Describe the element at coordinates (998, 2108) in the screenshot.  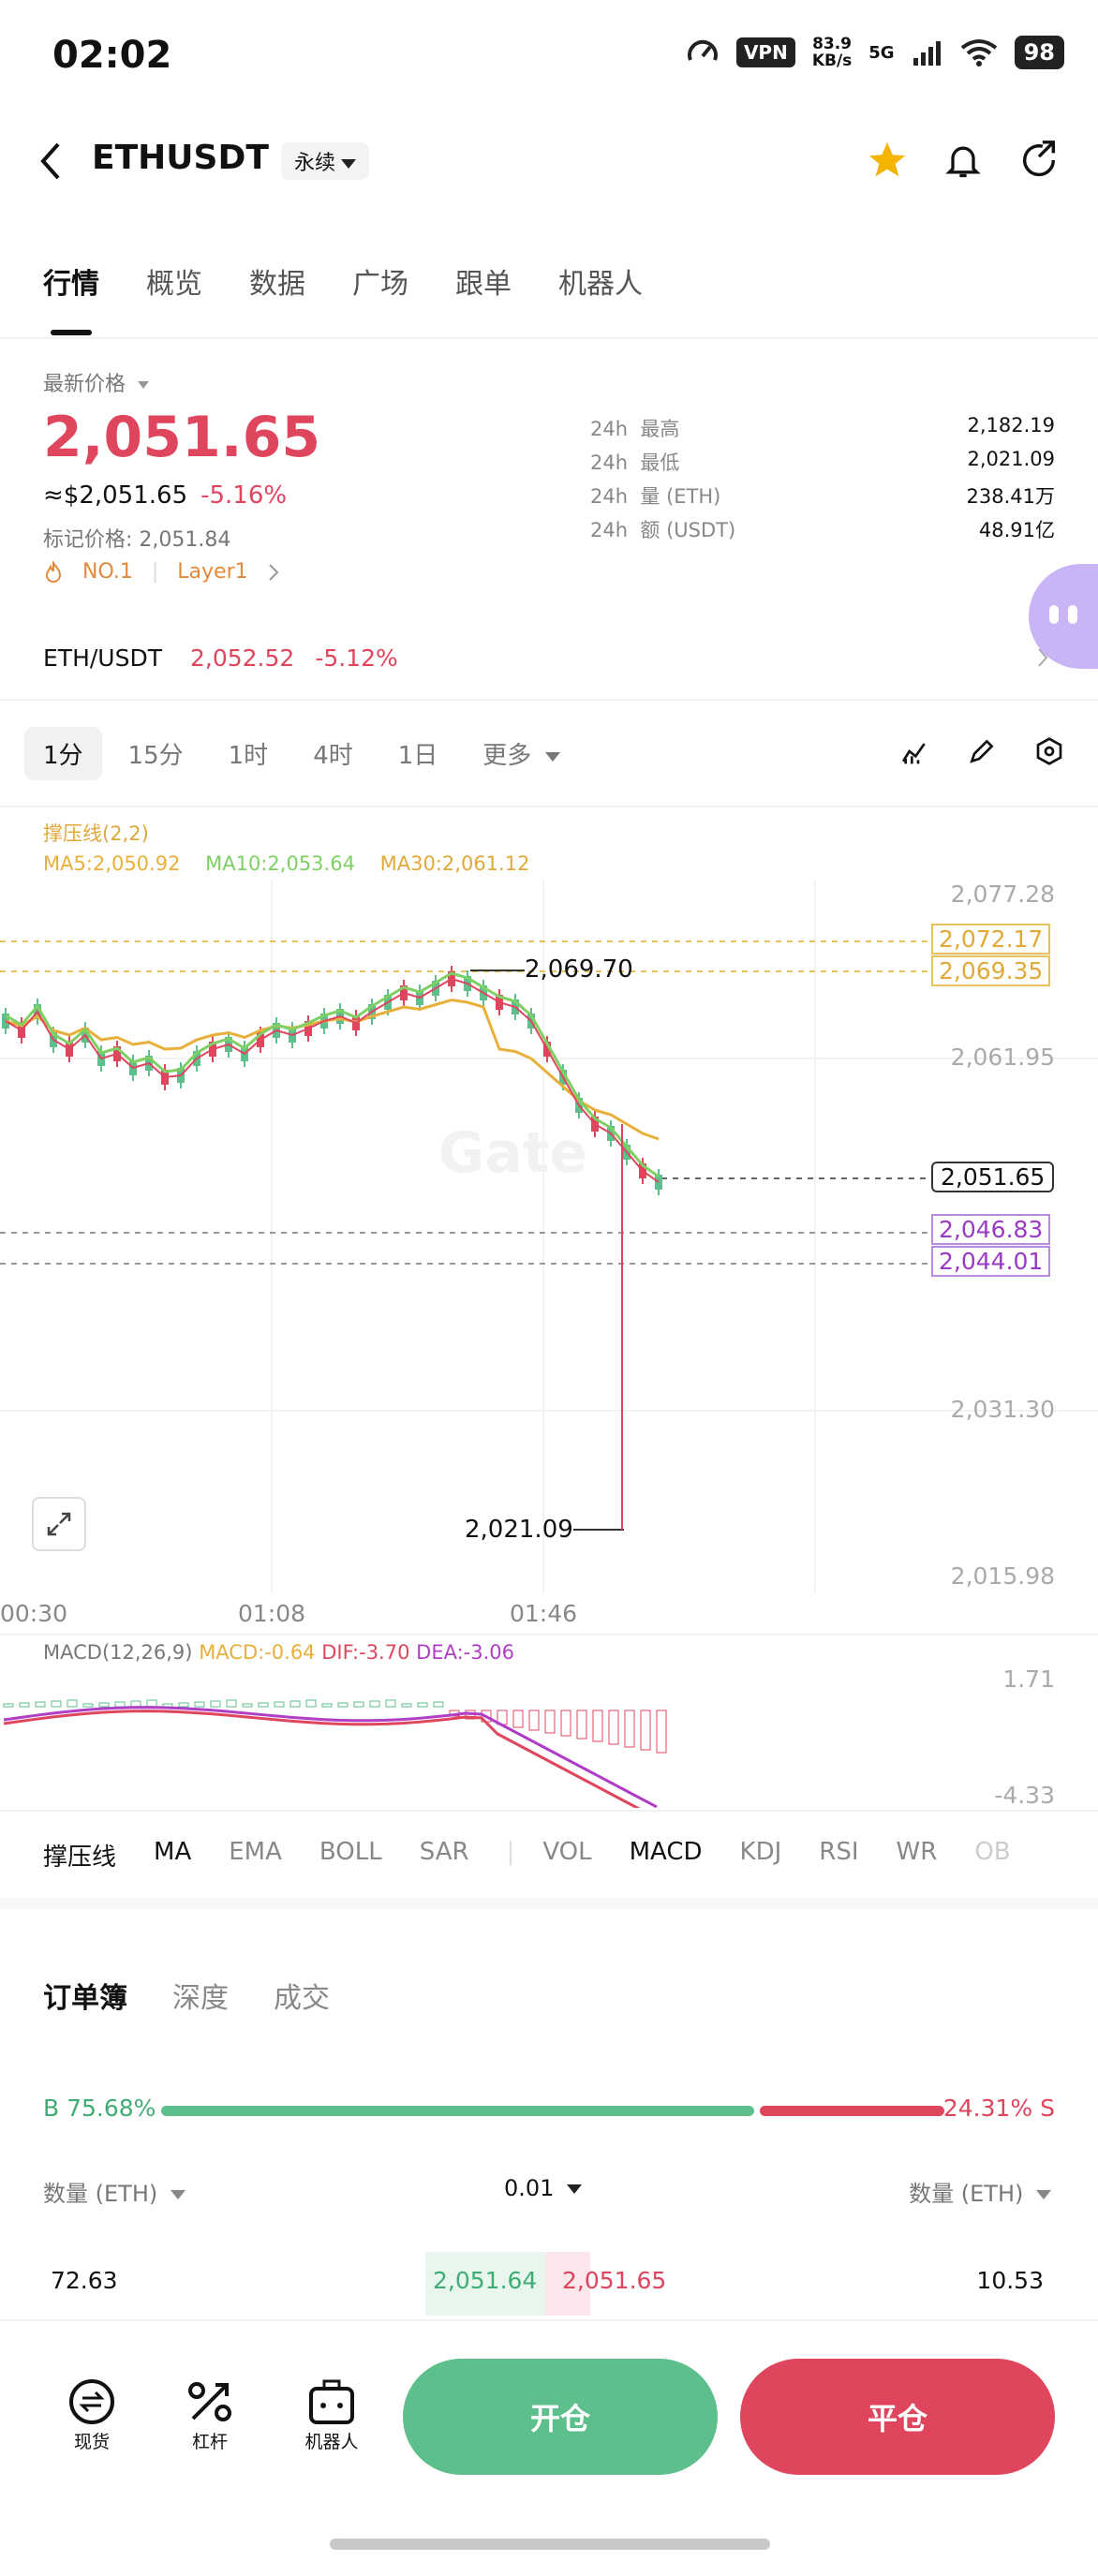
I see `sell-ratio: 24.31% S` at that location.